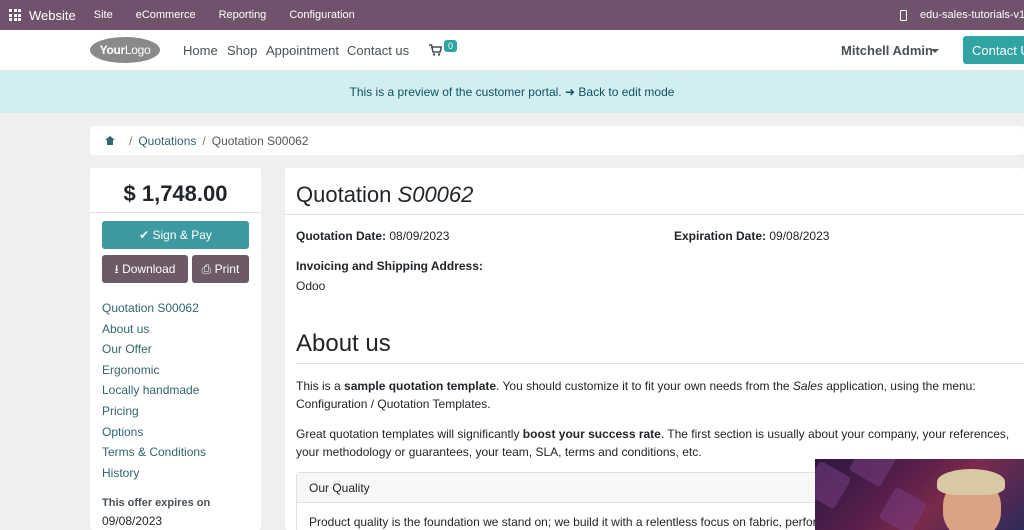 Image resolution: width=1024 pixels, height=530 pixels. I want to click on presenter-webcam-overlay, so click(919, 494).